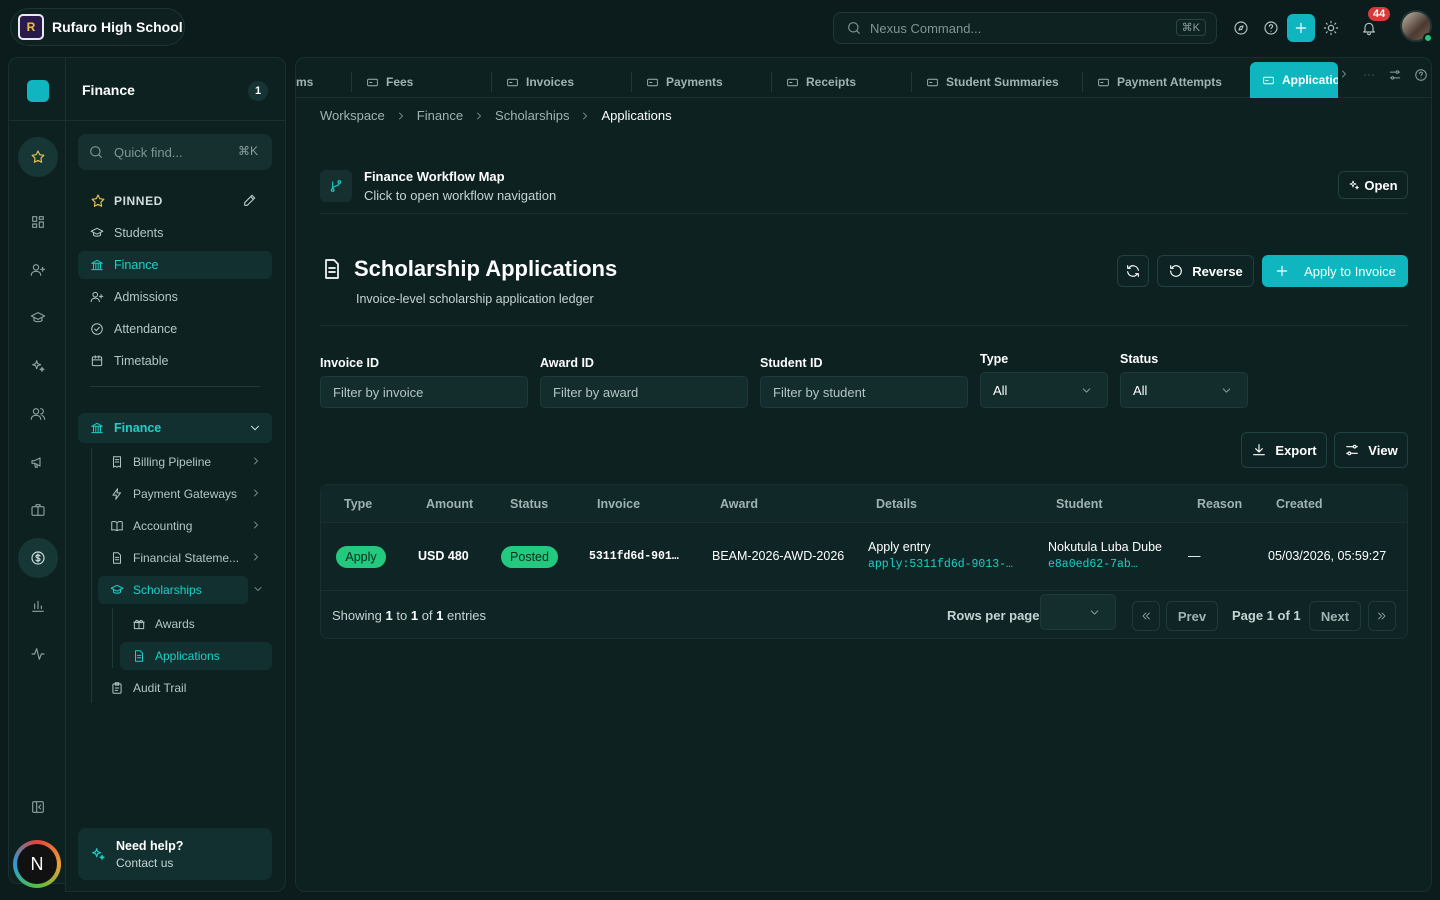  I want to click on help-card: Need help? Contact us, so click(175, 854).